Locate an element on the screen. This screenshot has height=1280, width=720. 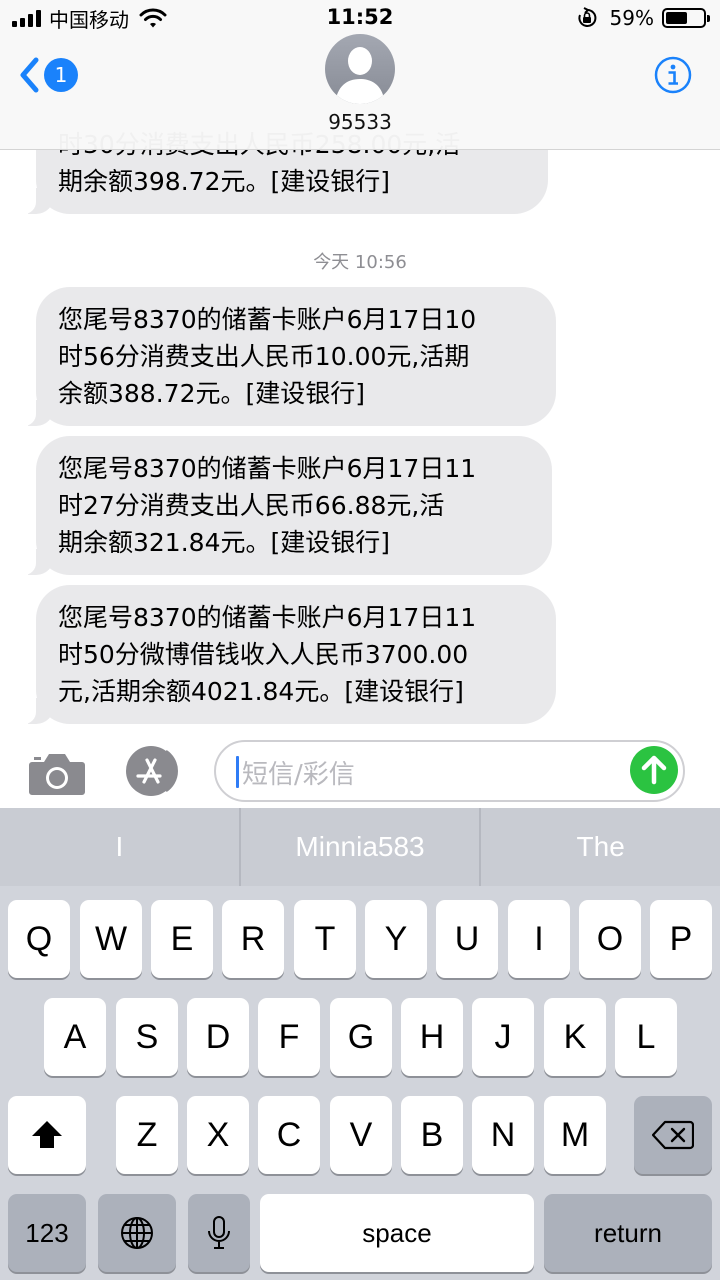
return-key: return is located at coordinates (628, 1233).